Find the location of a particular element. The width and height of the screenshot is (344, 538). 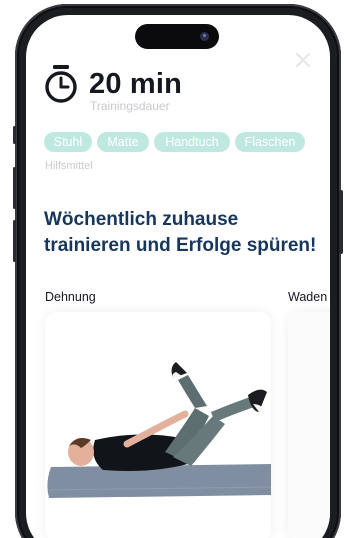

equipment-chip-stuhl: Stuhl is located at coordinates (68, 142).